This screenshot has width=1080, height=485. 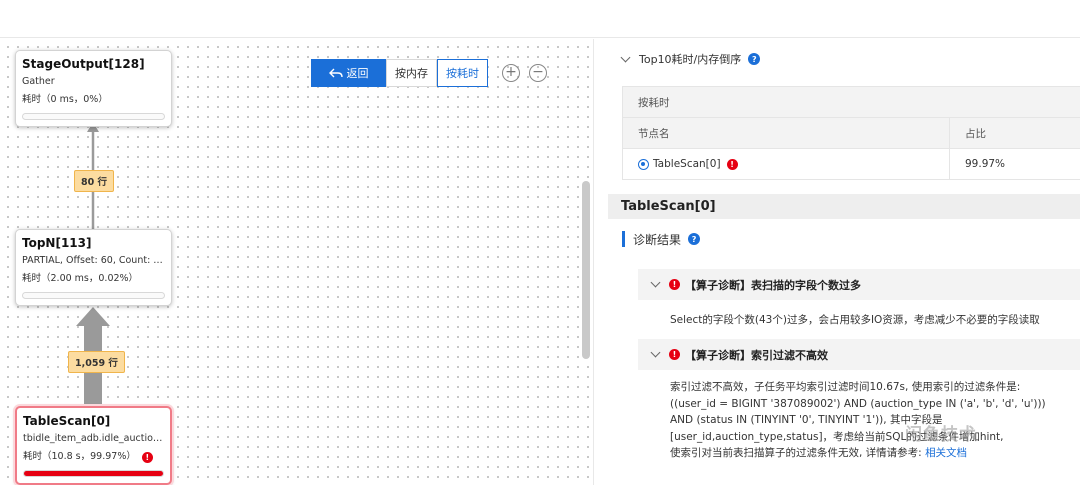 What do you see at coordinates (94, 181) in the screenshot?
I see `edge-label-rows: 80 行` at bounding box center [94, 181].